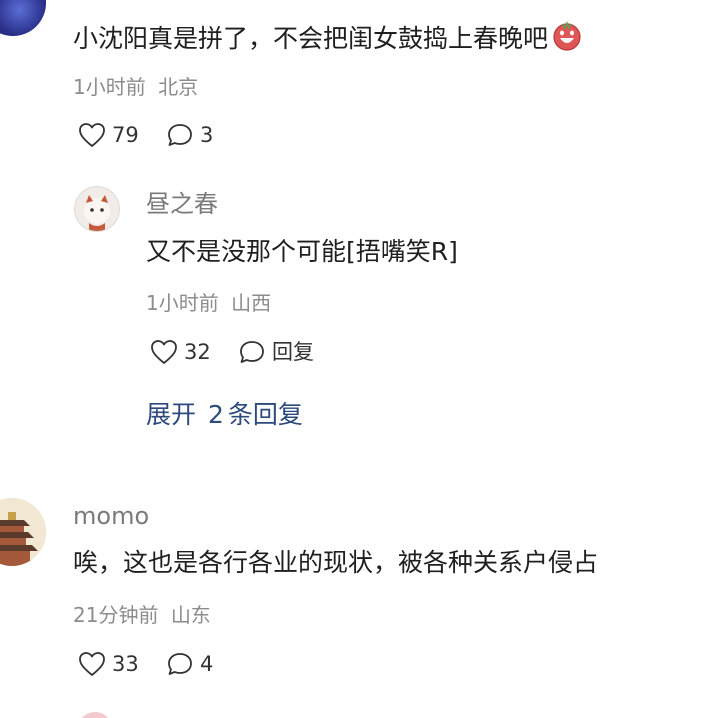 The width and height of the screenshot is (702, 718). Describe the element at coordinates (293, 352) in the screenshot. I see `reply-label: 回复` at that location.